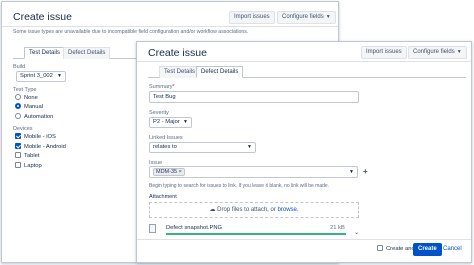 The width and height of the screenshot is (474, 265). Describe the element at coordinates (36, 76) in the screenshot. I see `build-value: Sprint 3_002` at that location.